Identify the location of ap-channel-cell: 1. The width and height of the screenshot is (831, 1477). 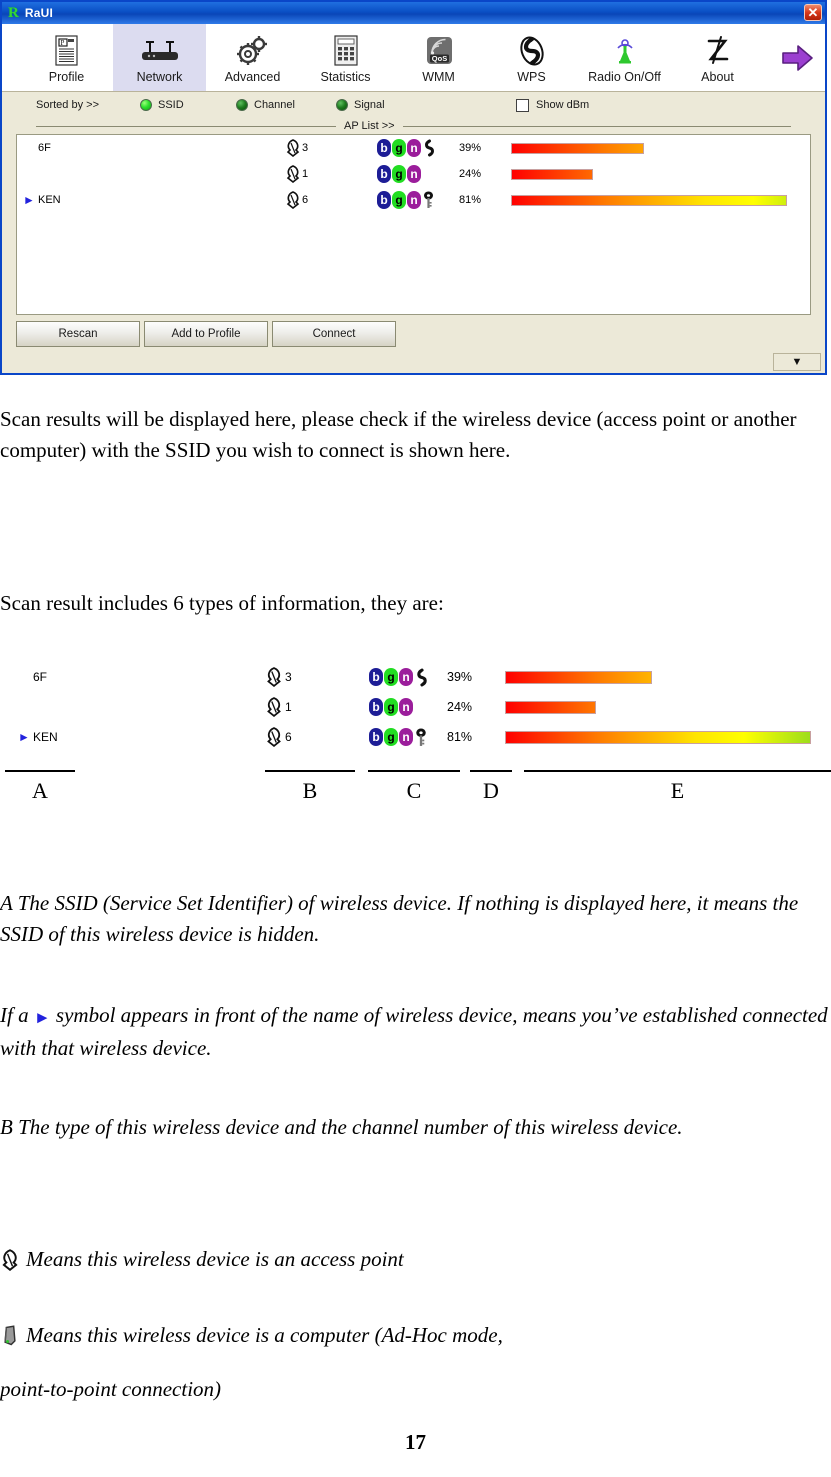
(331, 174).